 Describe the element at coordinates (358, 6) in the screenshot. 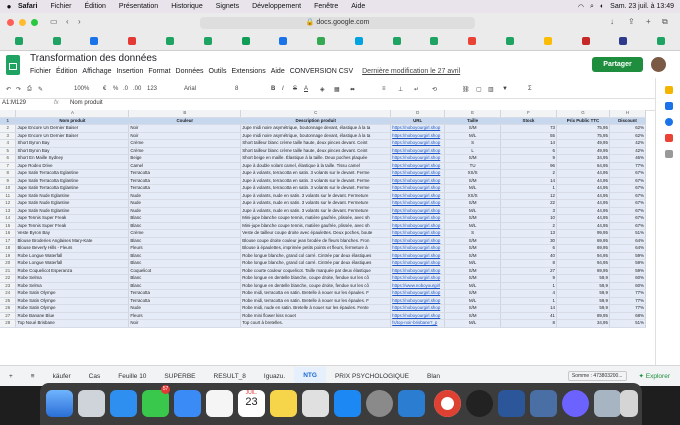

I see `menu-aide: Aide` at that location.